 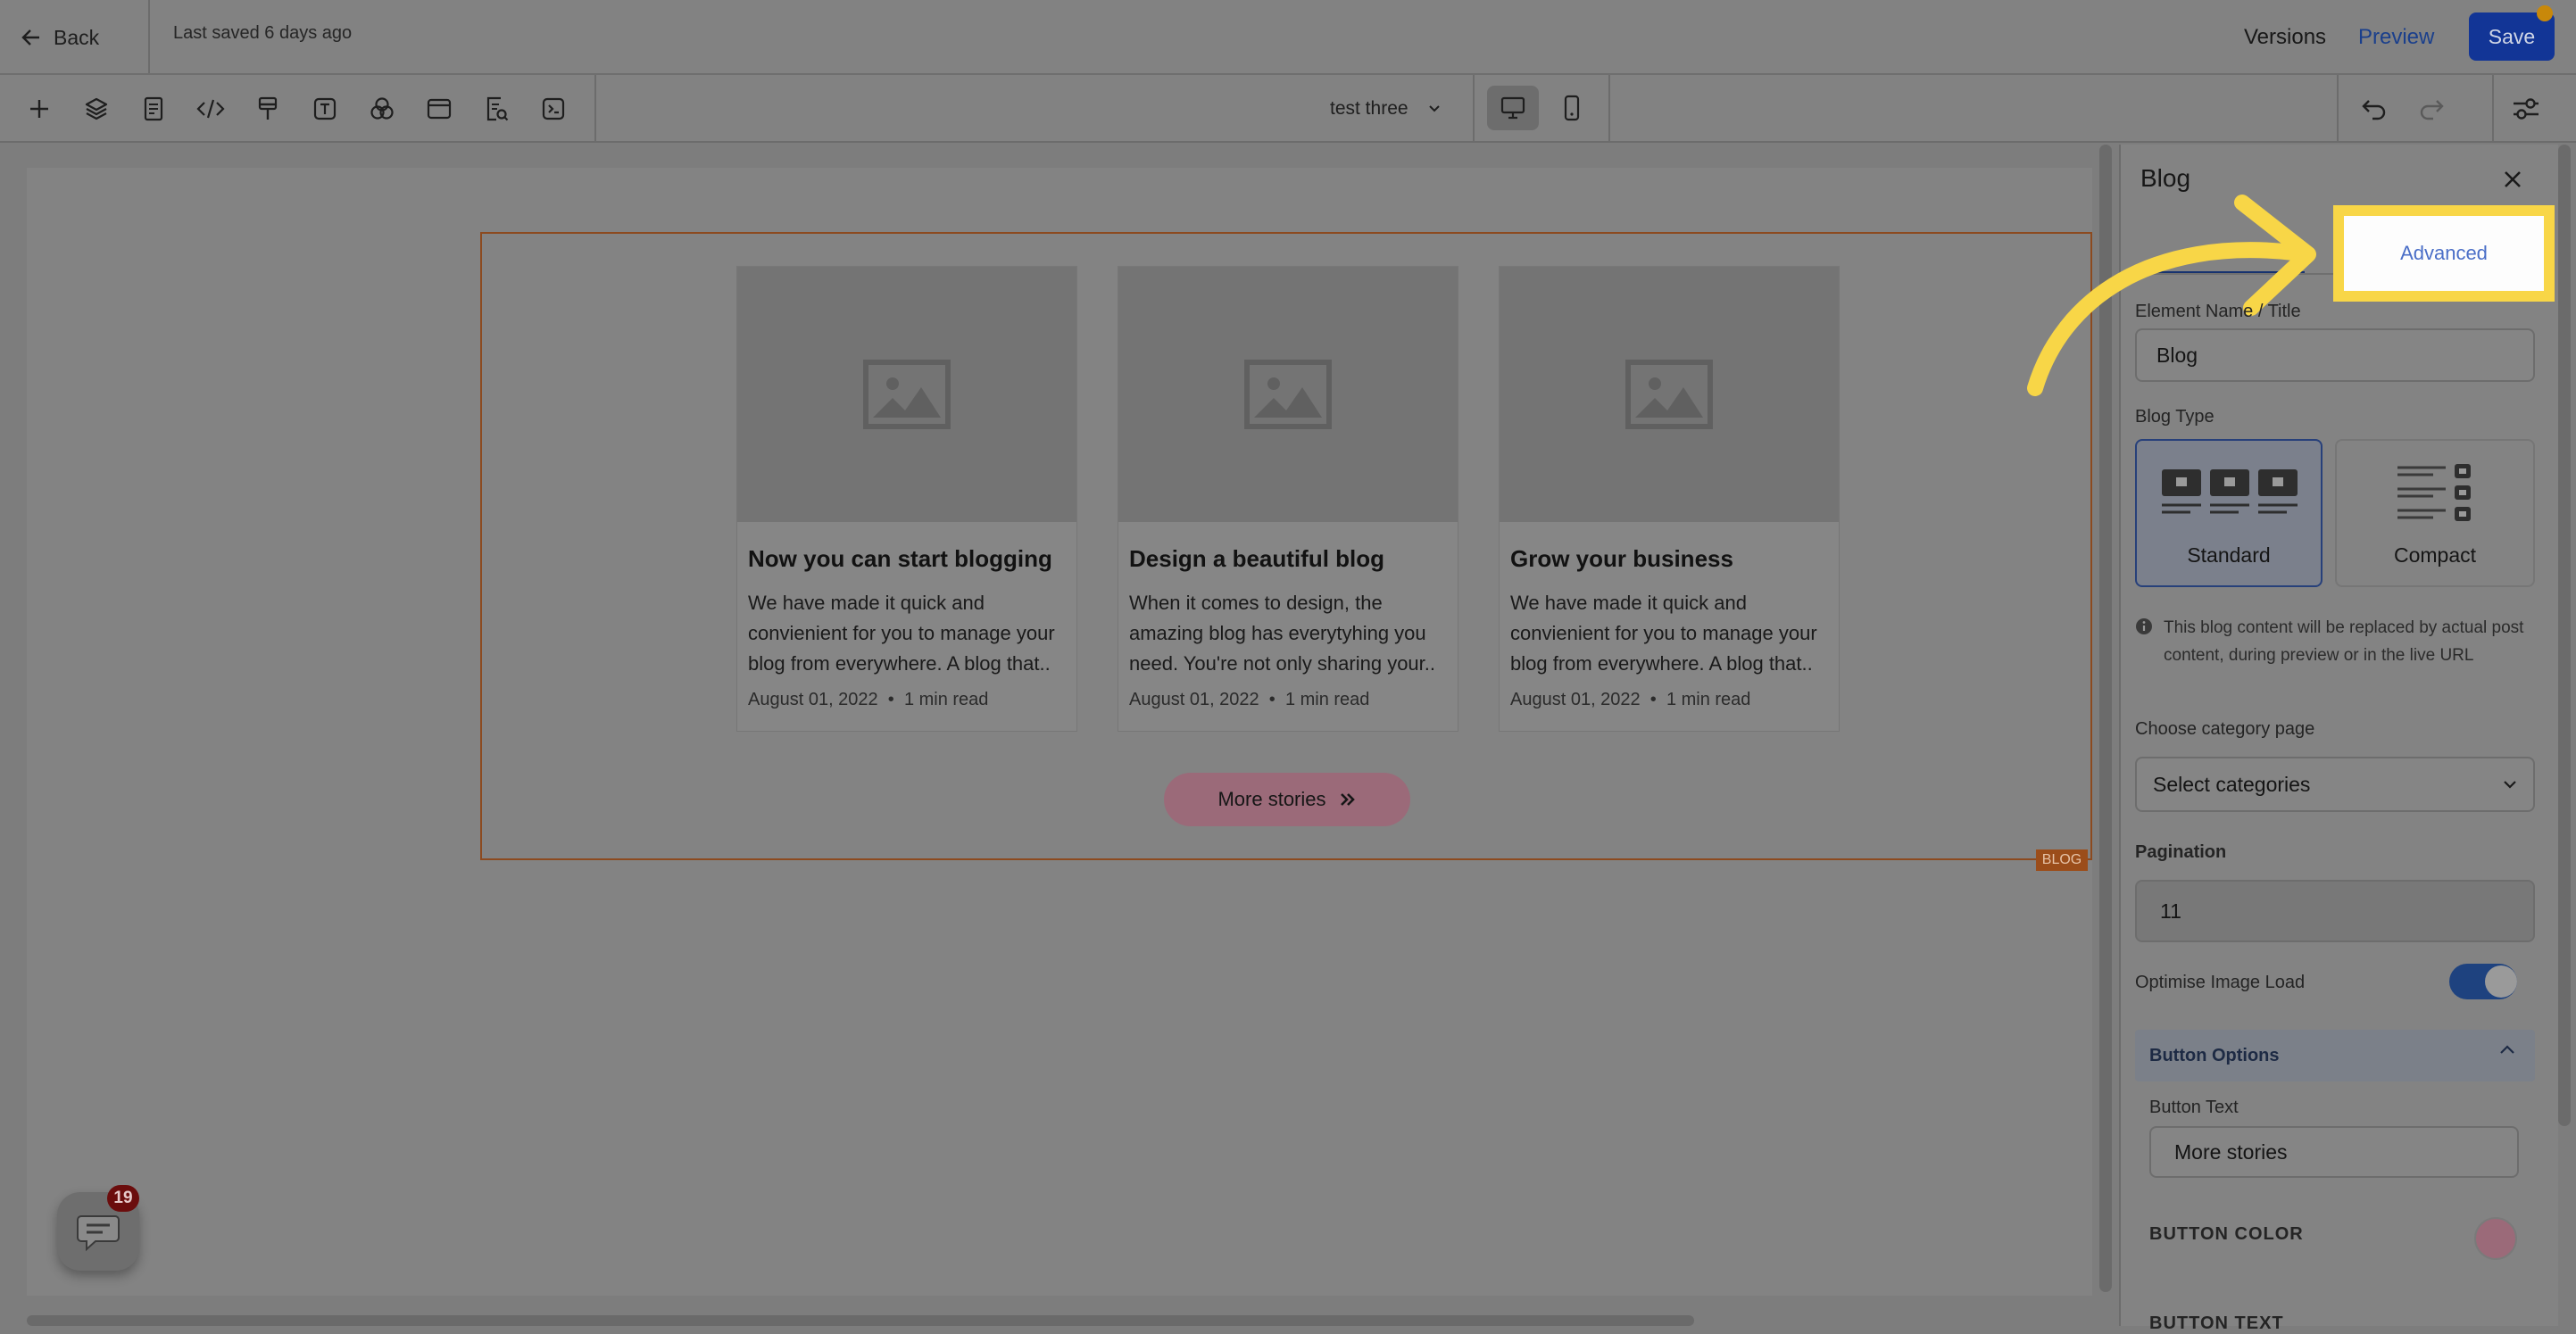 What do you see at coordinates (2229, 555) in the screenshot?
I see `standard-label: Standard` at bounding box center [2229, 555].